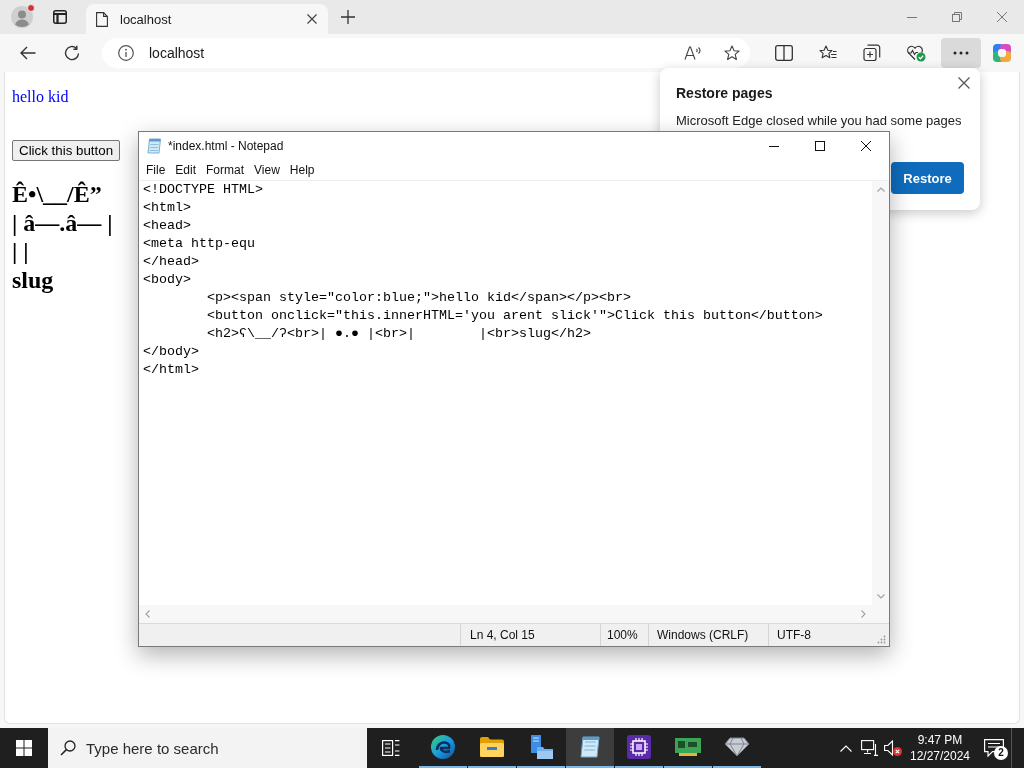  I want to click on panel-layout-icon, so click(60, 17).